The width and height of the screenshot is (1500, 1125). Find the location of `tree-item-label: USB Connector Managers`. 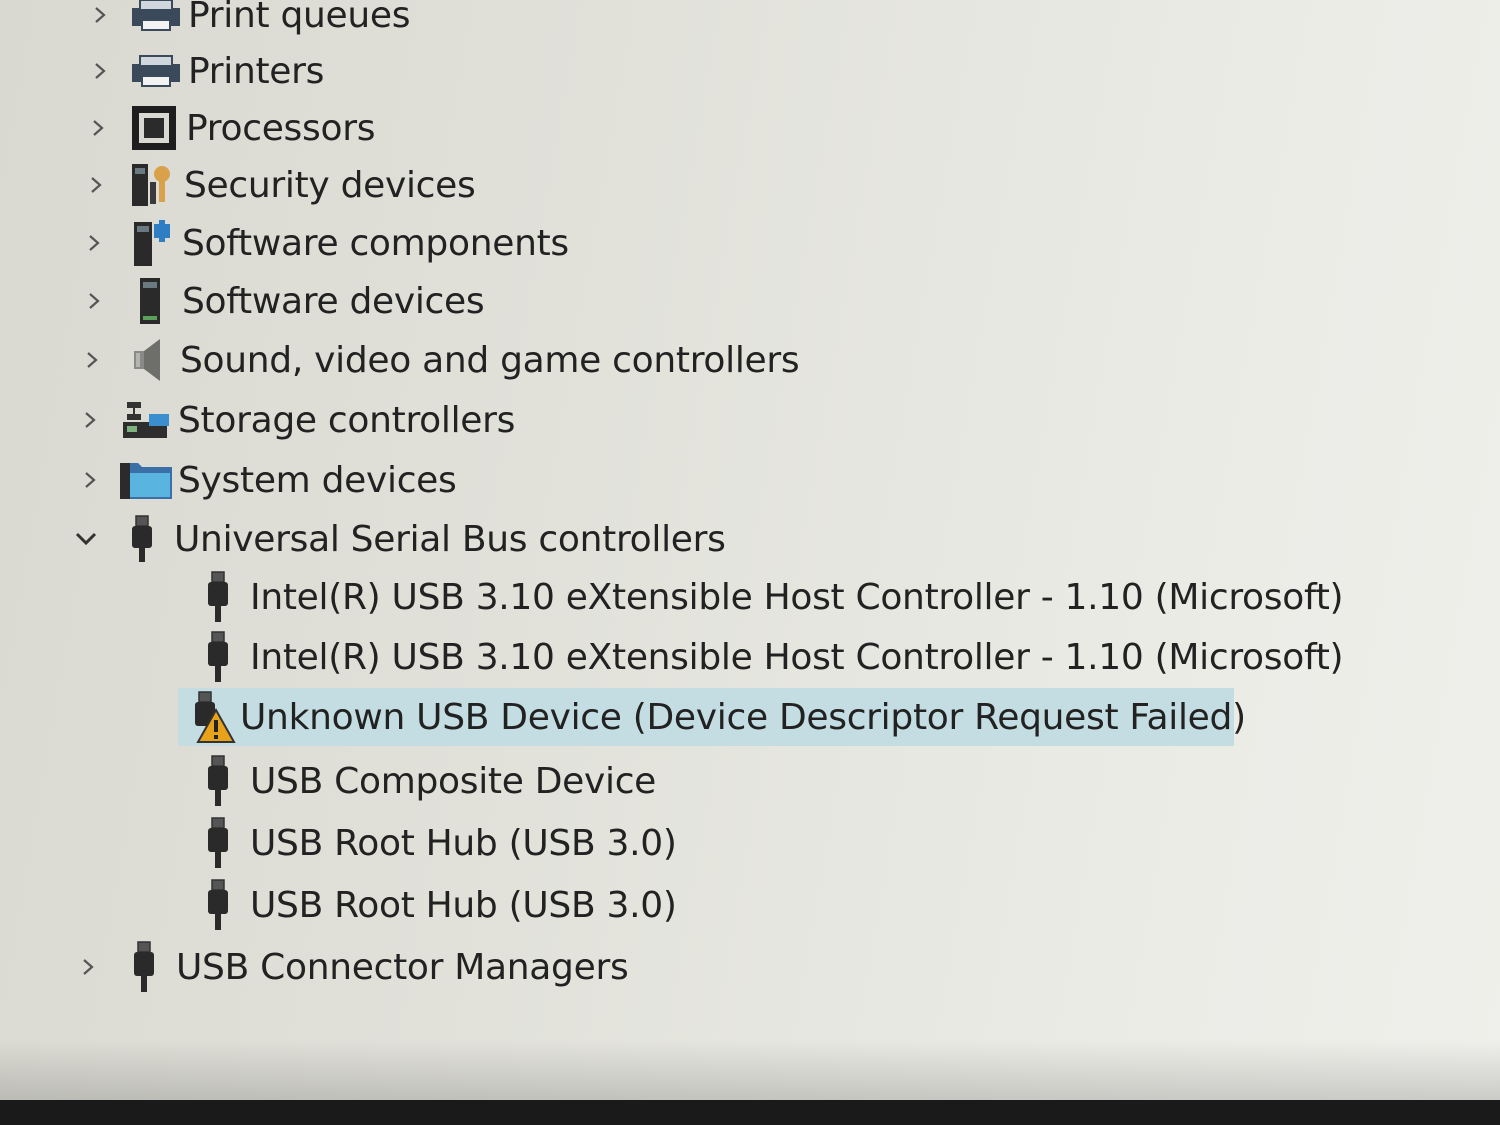

tree-item-label: USB Connector Managers is located at coordinates (402, 967).